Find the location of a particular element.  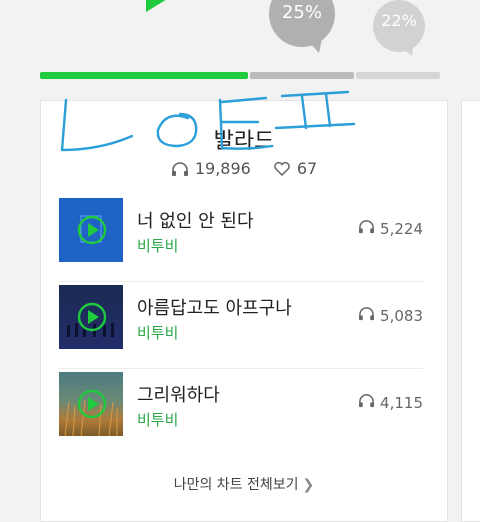

listen-count: 19,896 is located at coordinates (222, 168).